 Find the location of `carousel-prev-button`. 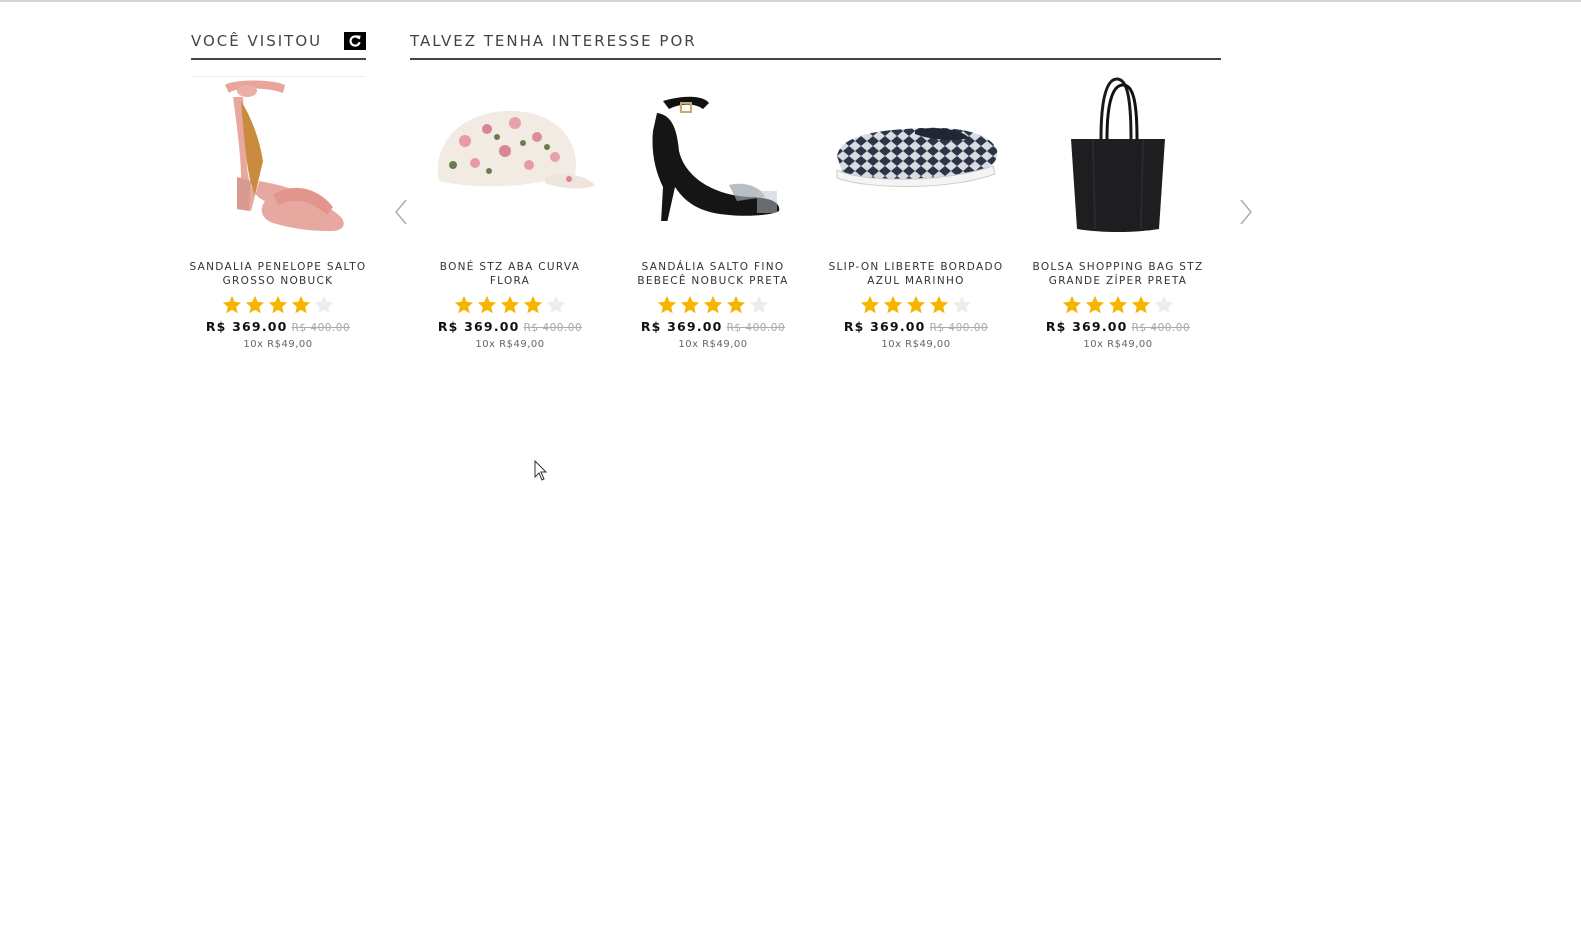

carousel-prev-button is located at coordinates (401, 212).